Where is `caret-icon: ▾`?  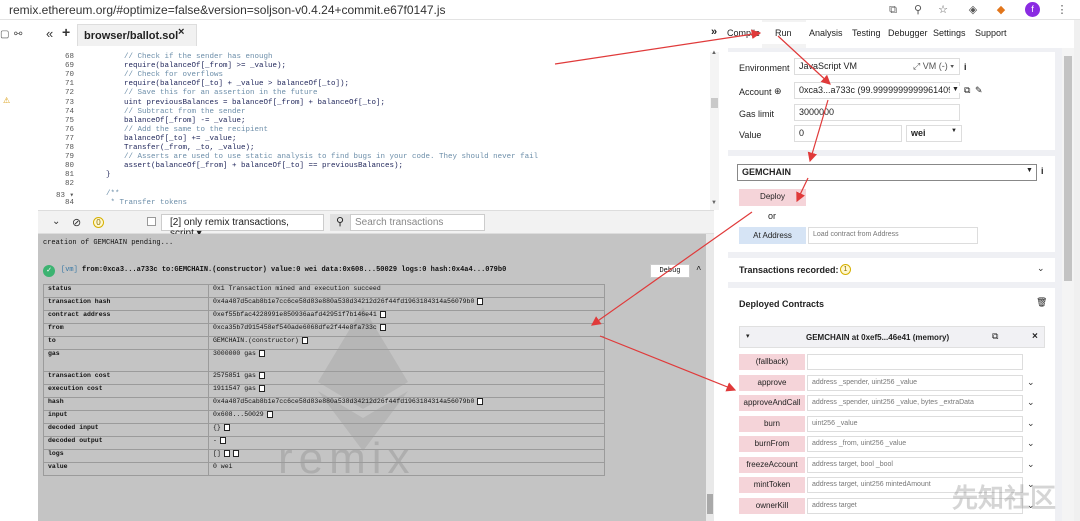
caret-icon: ▾ is located at coordinates (748, 336).